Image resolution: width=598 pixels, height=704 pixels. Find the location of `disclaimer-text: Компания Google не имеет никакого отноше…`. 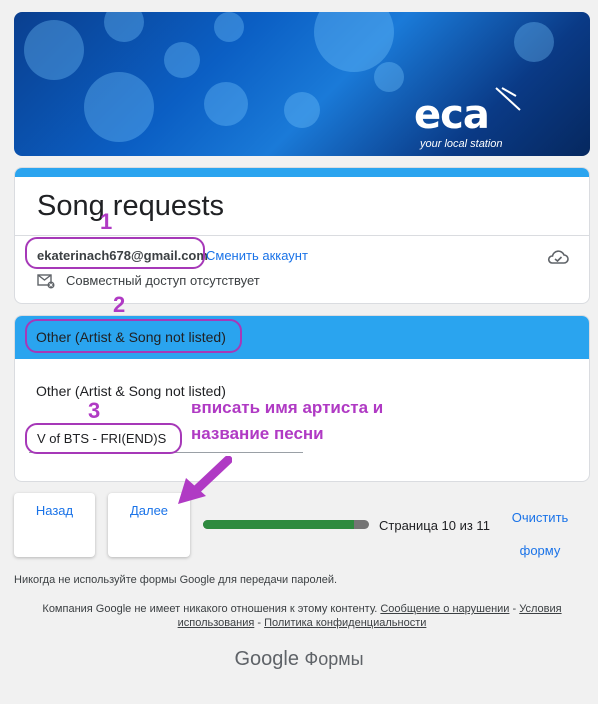

disclaimer-text: Компания Google не имеет никакого отноше… is located at coordinates (210, 609).